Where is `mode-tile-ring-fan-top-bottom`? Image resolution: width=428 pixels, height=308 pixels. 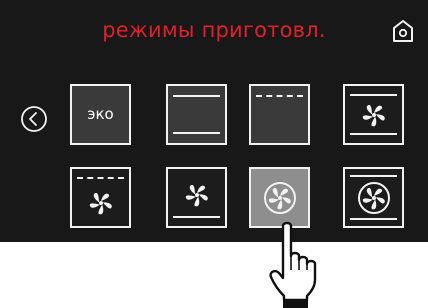 mode-tile-ring-fan-top-bottom is located at coordinates (373, 197).